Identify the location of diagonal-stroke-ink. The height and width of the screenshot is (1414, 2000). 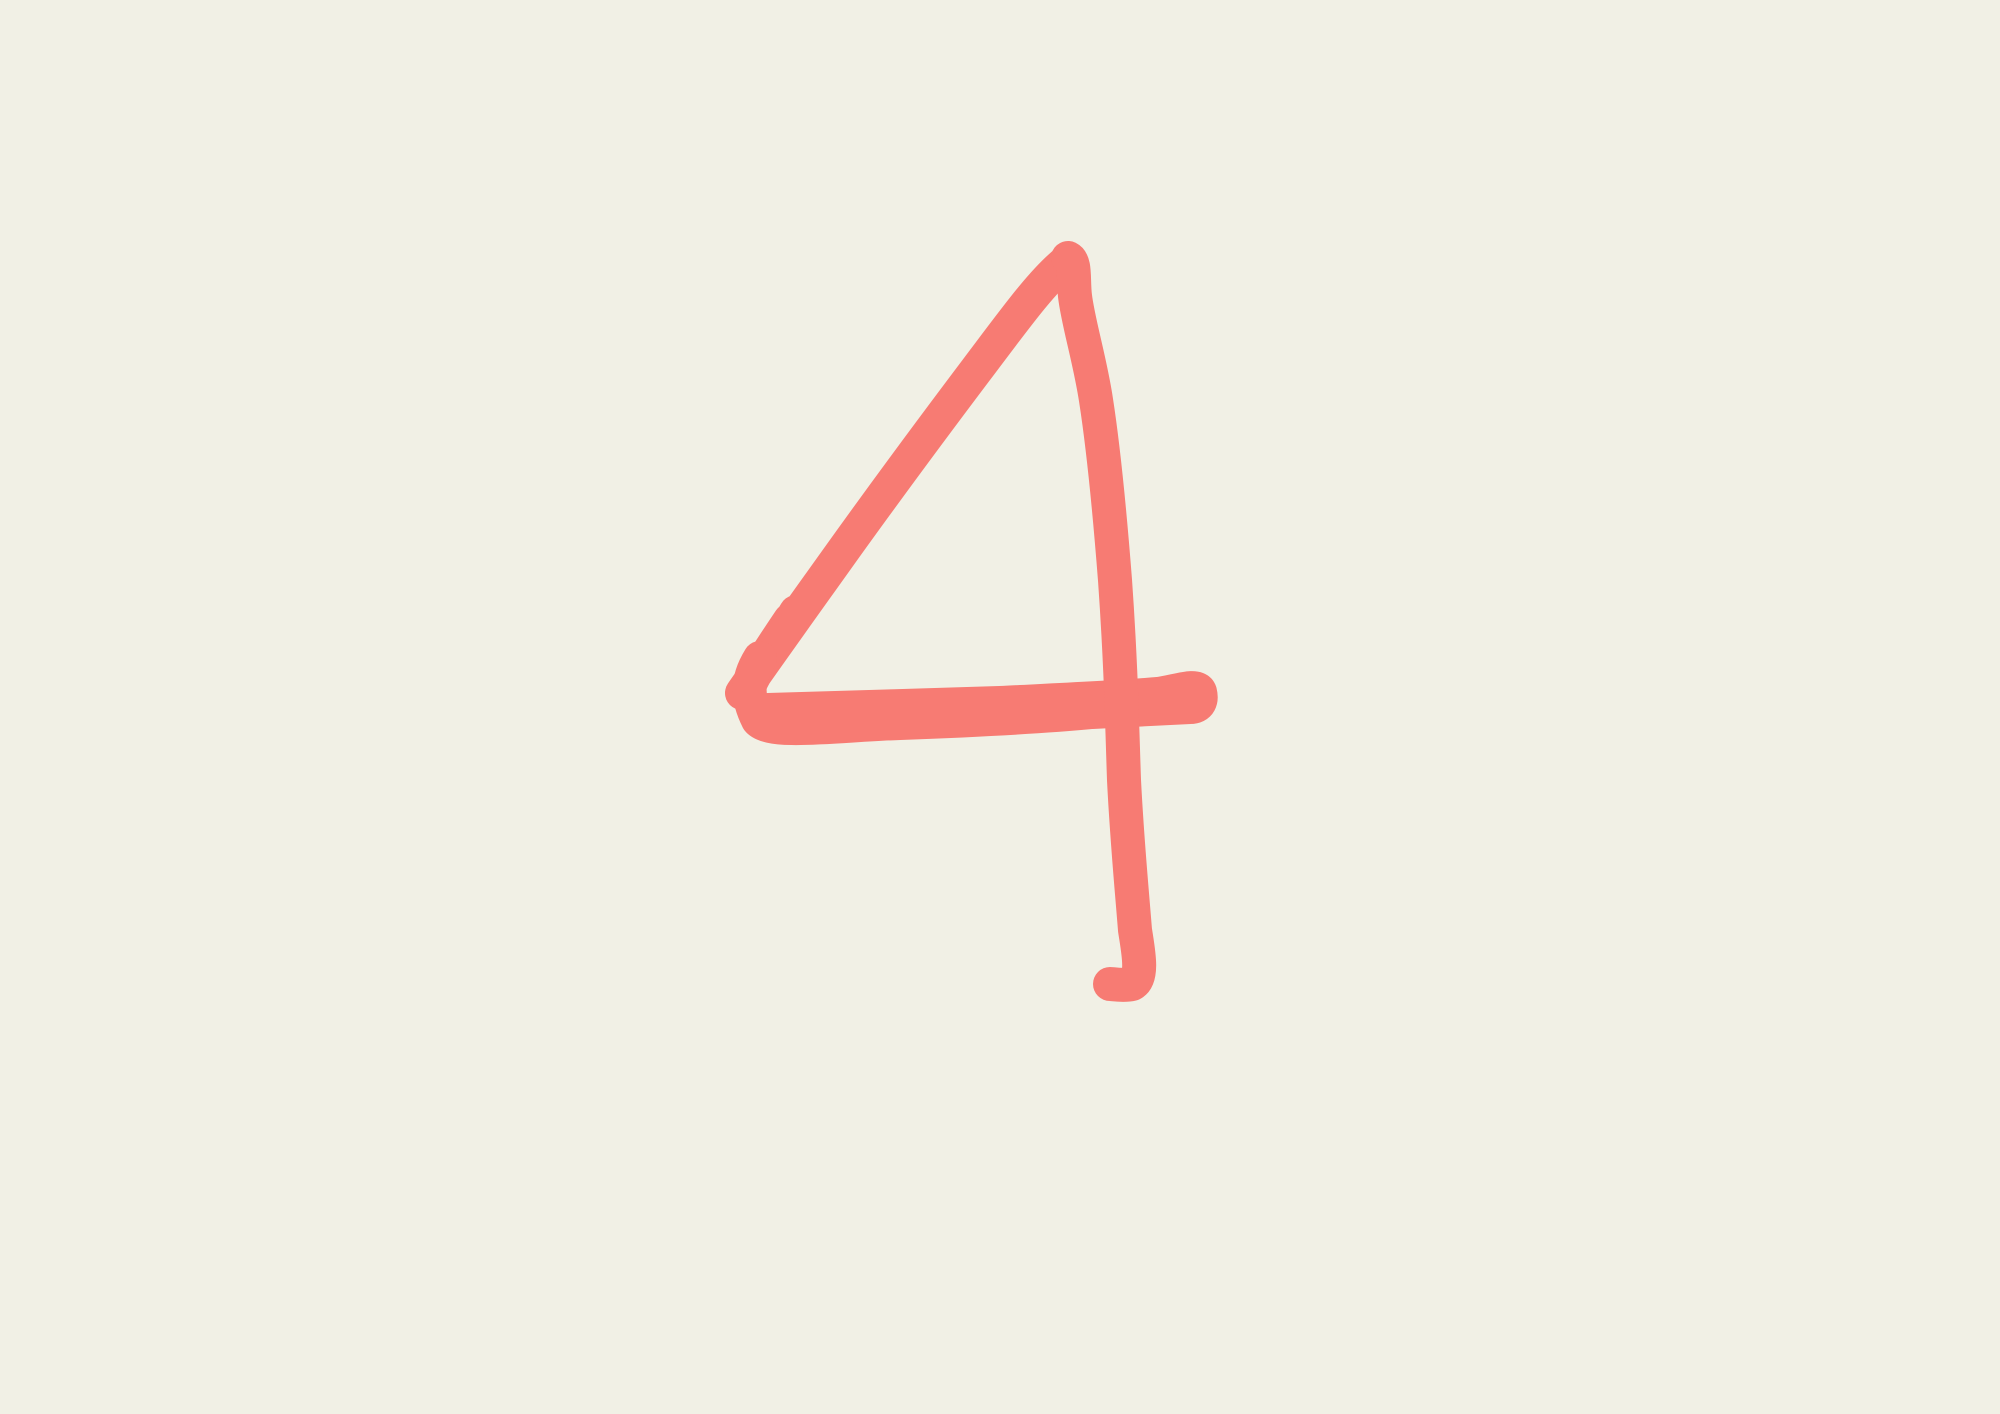
(904, 477).